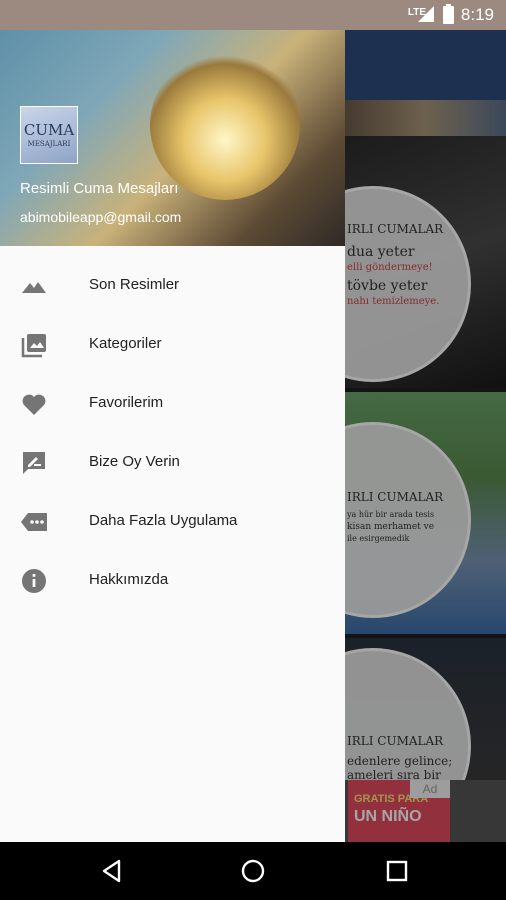 This screenshot has width=506, height=900. I want to click on back-icon, so click(112, 871).